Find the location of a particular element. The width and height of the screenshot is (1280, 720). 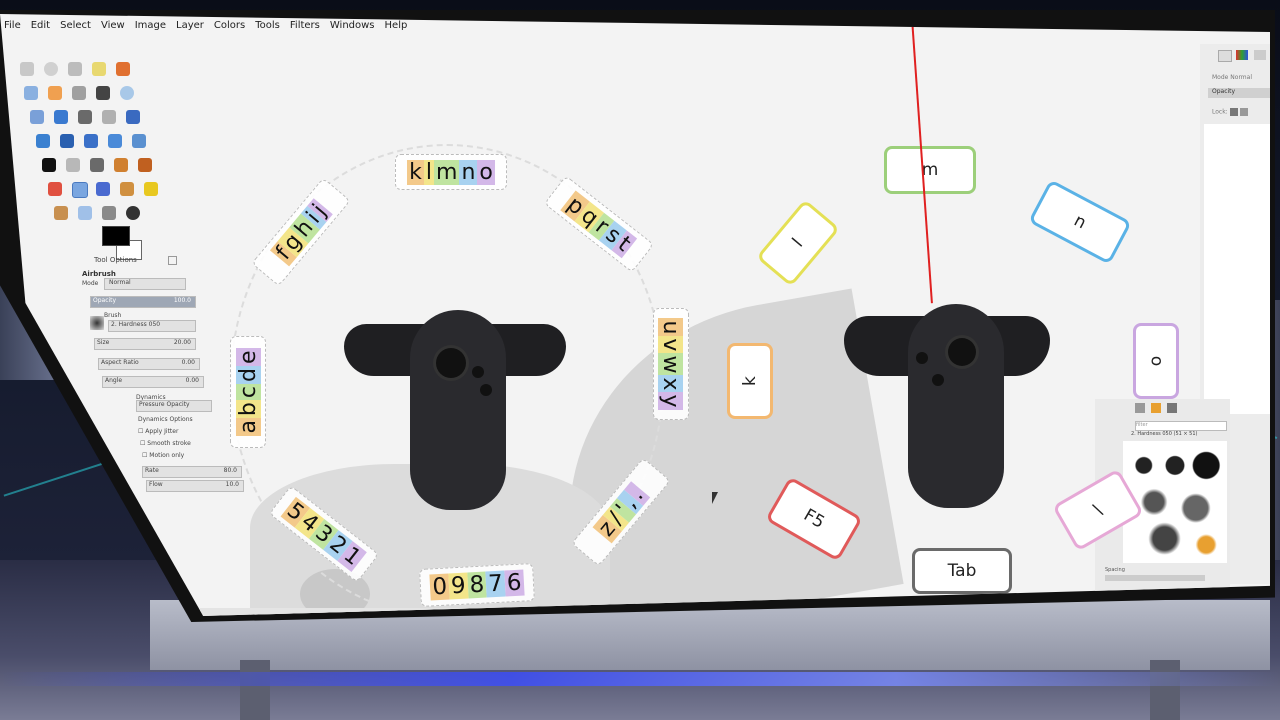

size-slider: Size 20.00 is located at coordinates (145, 344).